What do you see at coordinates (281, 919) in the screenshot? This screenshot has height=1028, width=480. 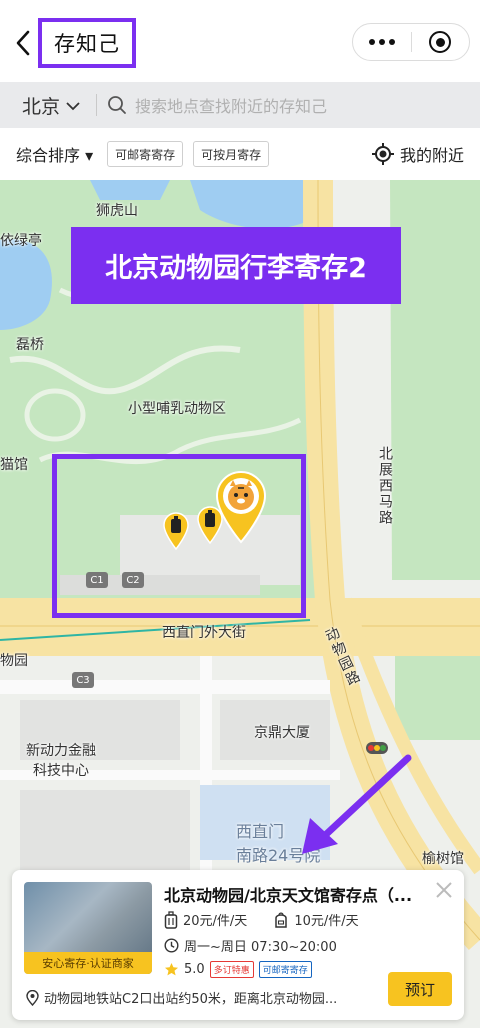 I see `backpack-icon` at bounding box center [281, 919].